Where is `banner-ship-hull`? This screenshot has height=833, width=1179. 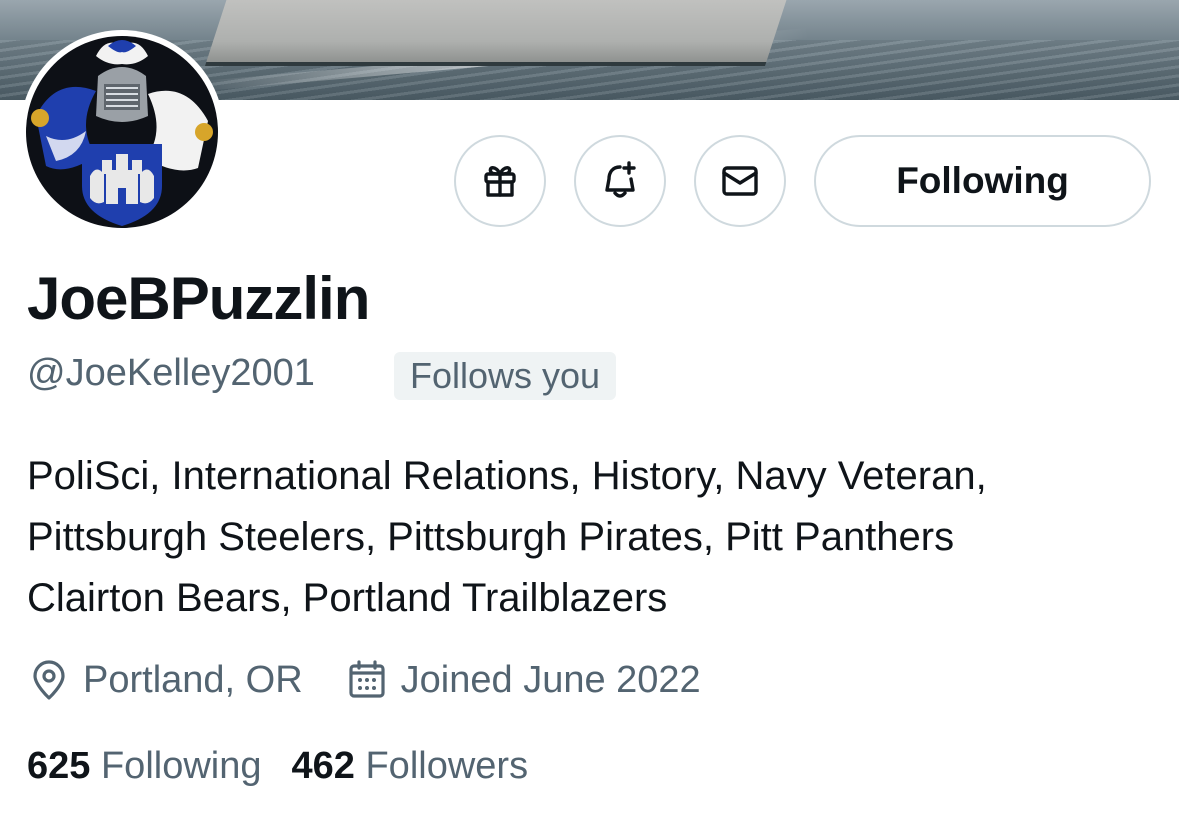 banner-ship-hull is located at coordinates (499, 33).